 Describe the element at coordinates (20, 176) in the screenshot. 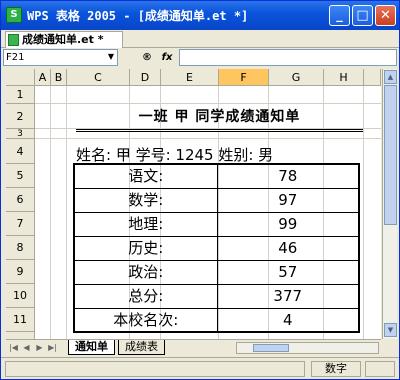

I see `row-header-5: 5` at that location.